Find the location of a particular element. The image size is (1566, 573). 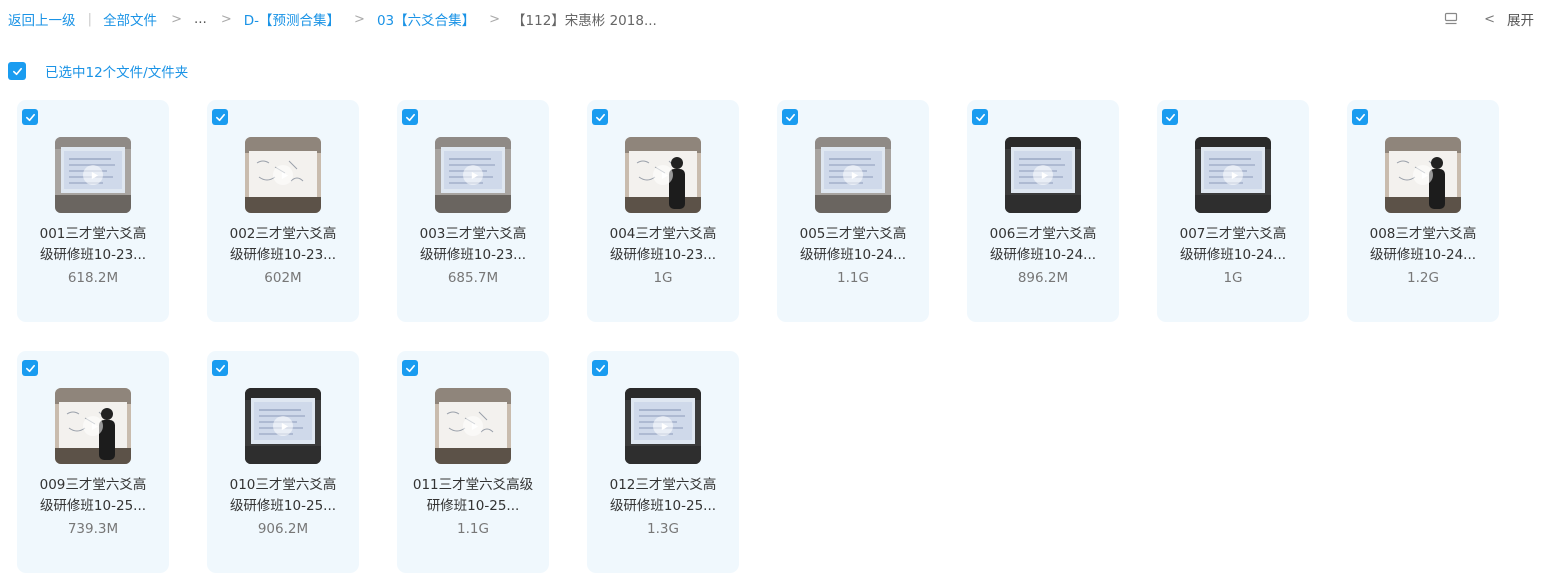

file-size: 1.2G is located at coordinates (1423, 278).